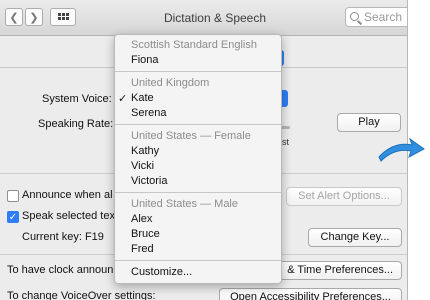 The width and height of the screenshot is (430, 300). I want to click on search-icon, so click(354, 16).